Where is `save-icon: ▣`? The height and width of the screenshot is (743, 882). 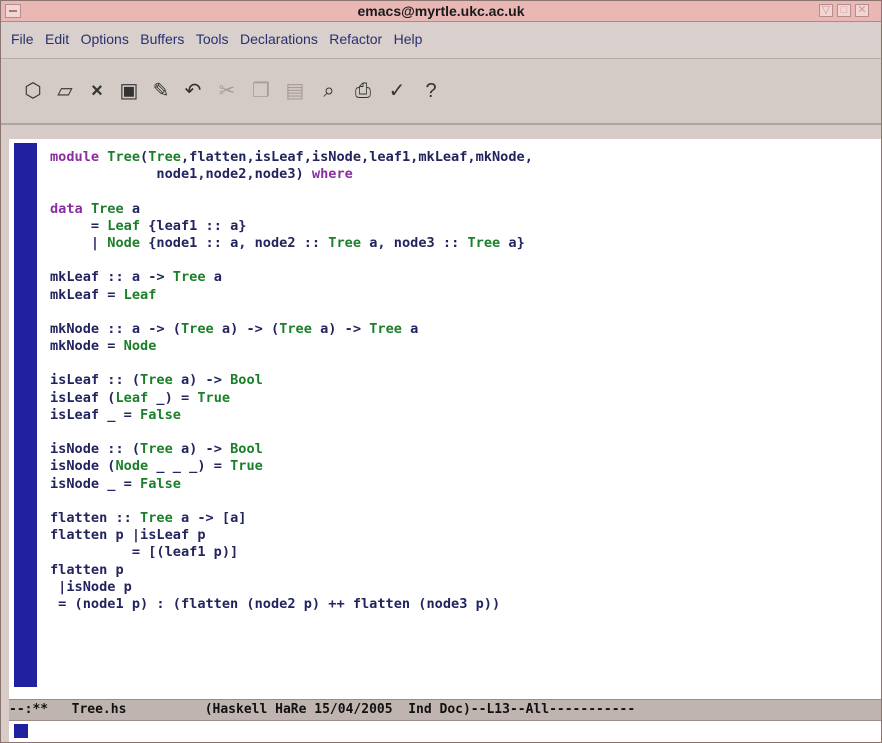 save-icon: ▣ is located at coordinates (129, 91).